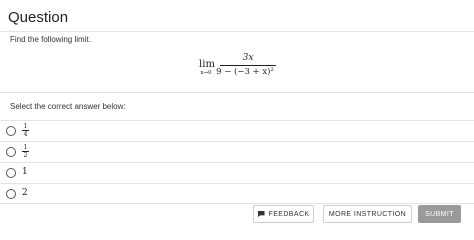 The height and width of the screenshot is (240, 474). What do you see at coordinates (25, 172) in the screenshot?
I see `option-value: 1` at bounding box center [25, 172].